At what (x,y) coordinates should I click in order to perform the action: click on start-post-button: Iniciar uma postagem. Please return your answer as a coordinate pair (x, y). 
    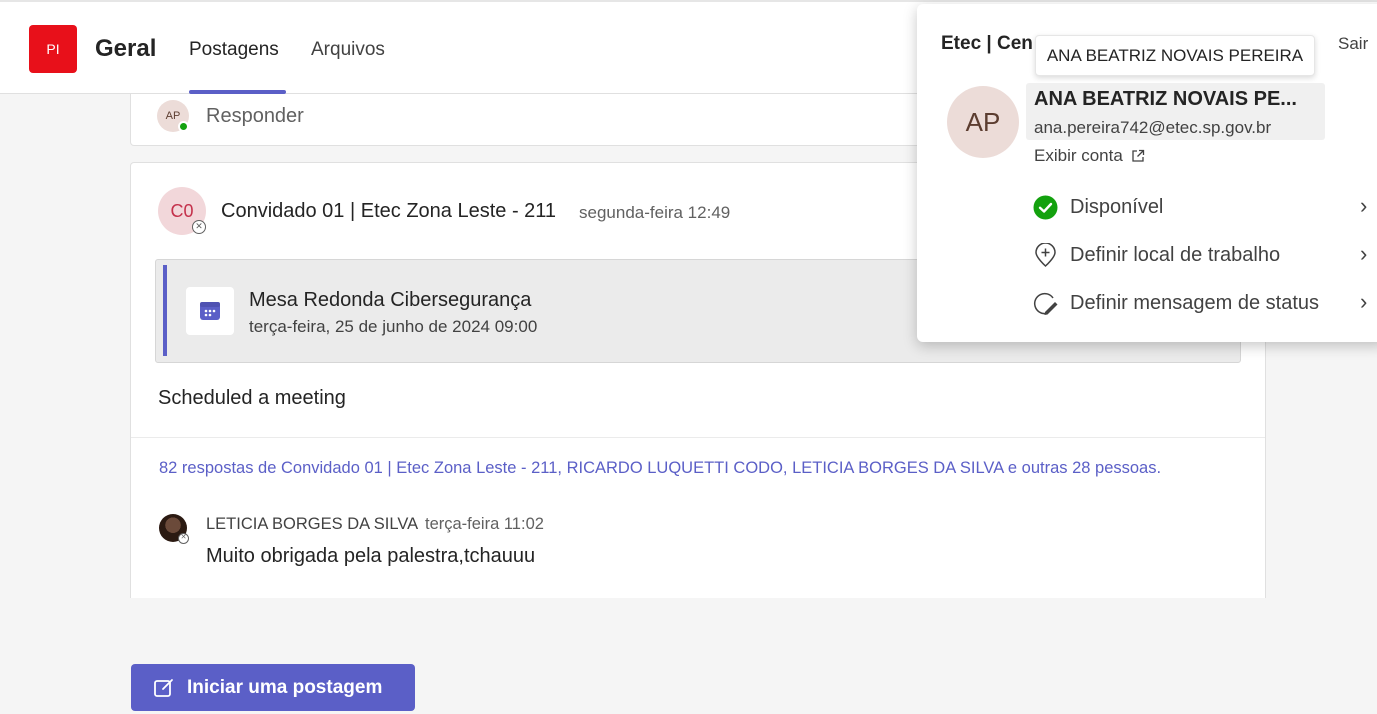
    Looking at the image, I should click on (273, 687).